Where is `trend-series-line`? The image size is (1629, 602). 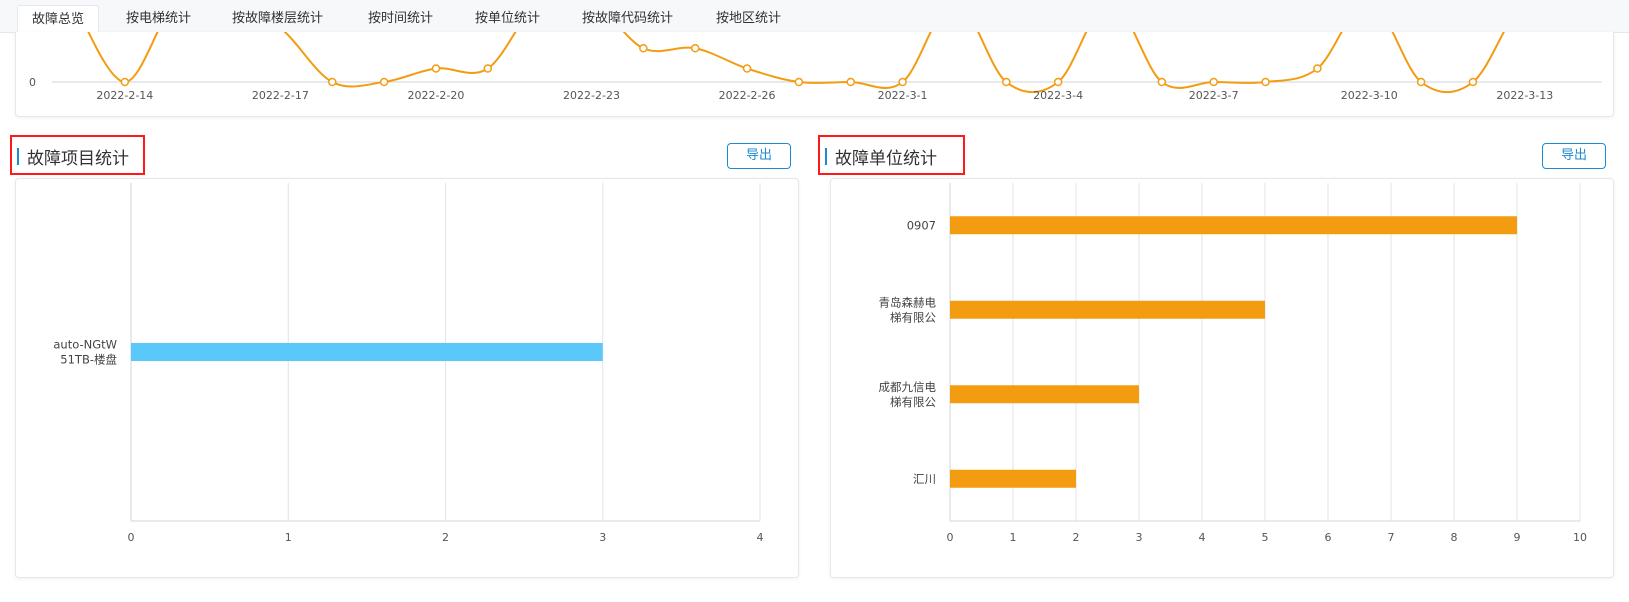 trend-series-line is located at coordinates (796, 63).